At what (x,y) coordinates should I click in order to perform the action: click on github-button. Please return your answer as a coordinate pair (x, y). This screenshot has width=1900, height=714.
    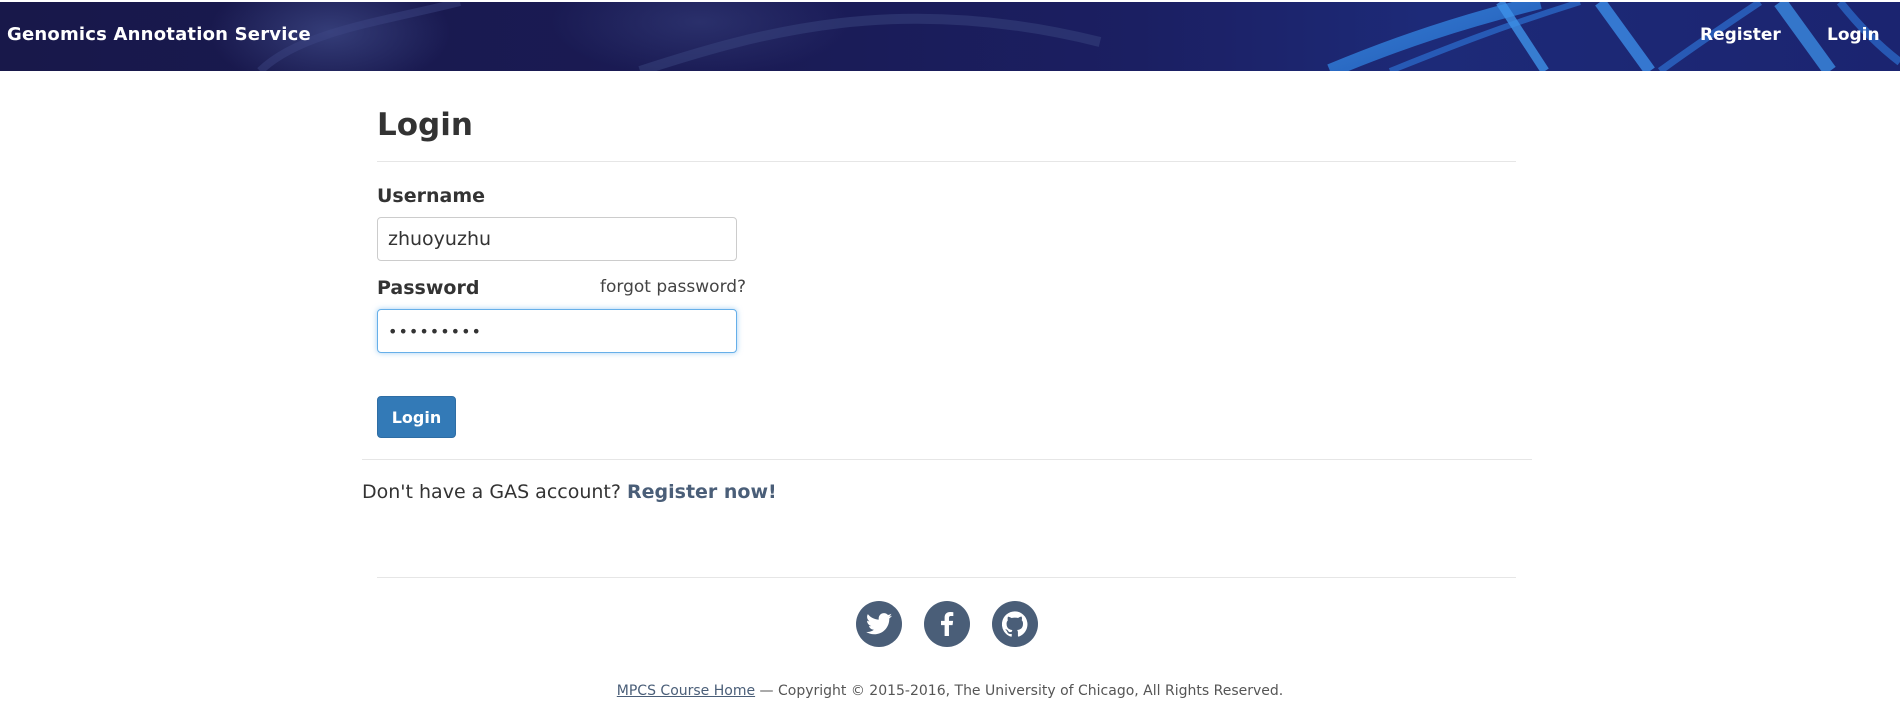
    Looking at the image, I should click on (1015, 624).